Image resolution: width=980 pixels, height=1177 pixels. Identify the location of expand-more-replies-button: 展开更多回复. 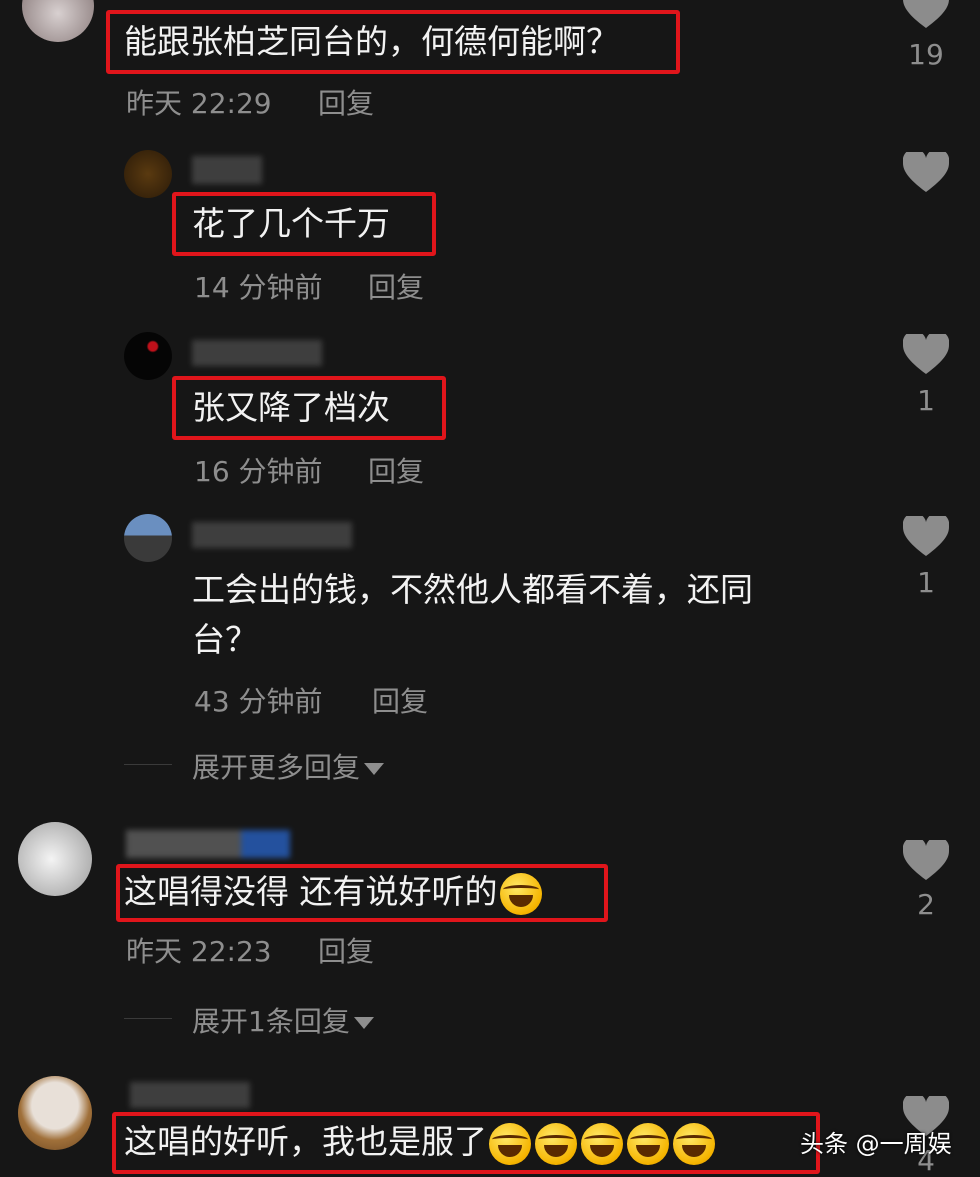
(288, 766).